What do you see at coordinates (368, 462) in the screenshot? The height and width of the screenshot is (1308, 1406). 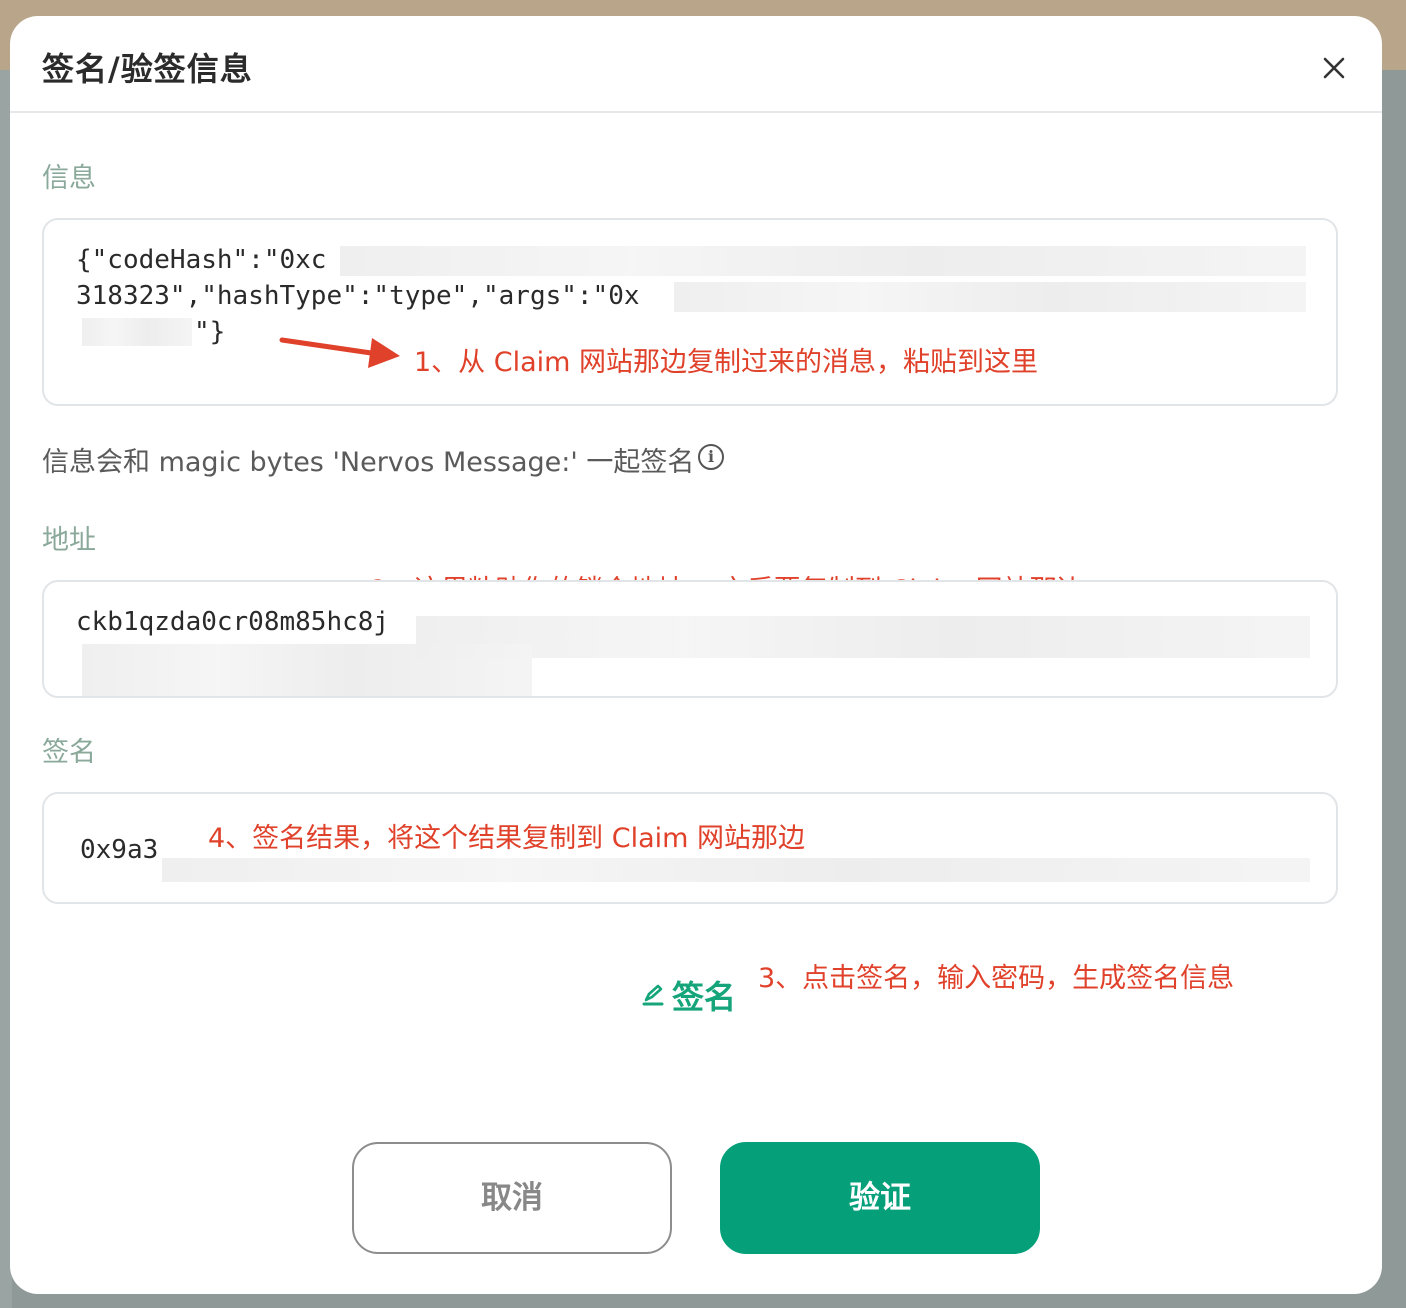 I see `magic-bytes-hint: 信息会和 magic bytes 'Nervos Message:' 一起签名` at bounding box center [368, 462].